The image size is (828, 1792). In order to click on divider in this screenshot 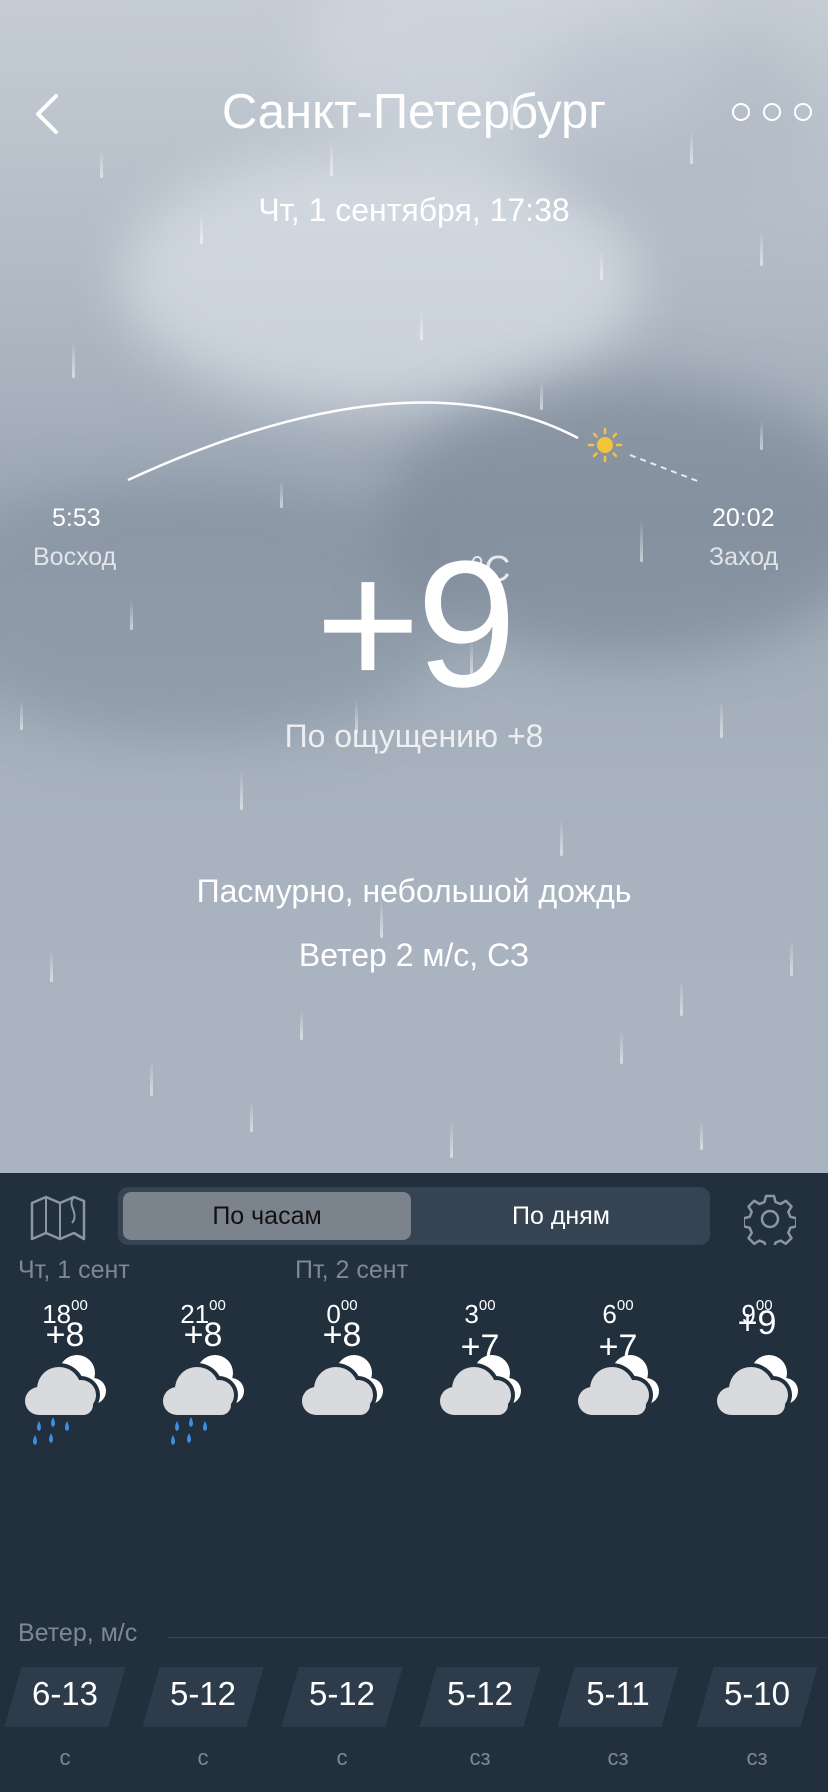, I will do `click(498, 1637)`.